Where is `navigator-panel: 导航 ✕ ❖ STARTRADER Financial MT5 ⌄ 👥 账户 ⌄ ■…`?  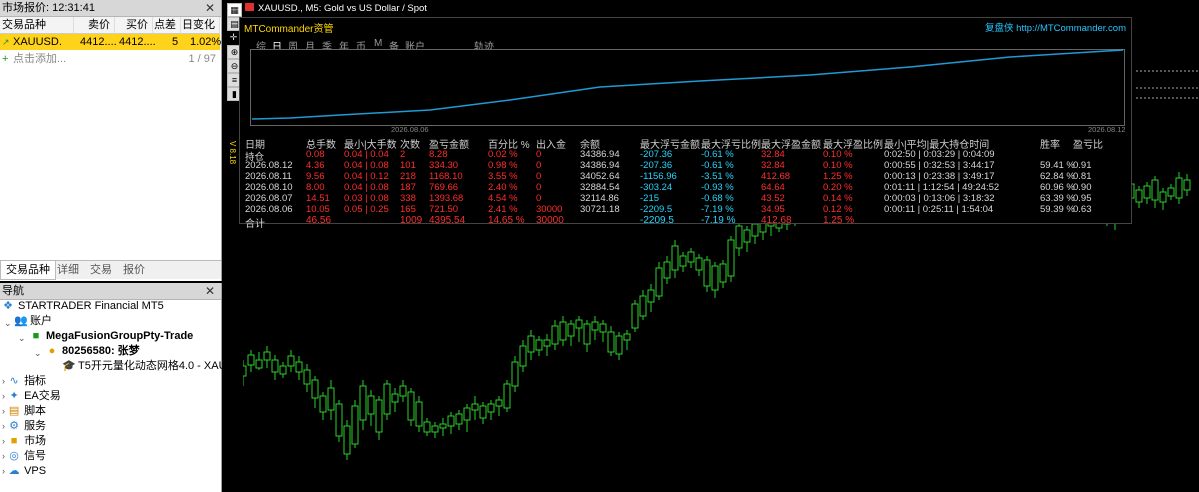 navigator-panel: 导航 ✕ ❖ STARTRADER Financial MT5 ⌄ 👥 账户 ⌄ ■… is located at coordinates (125, 387).